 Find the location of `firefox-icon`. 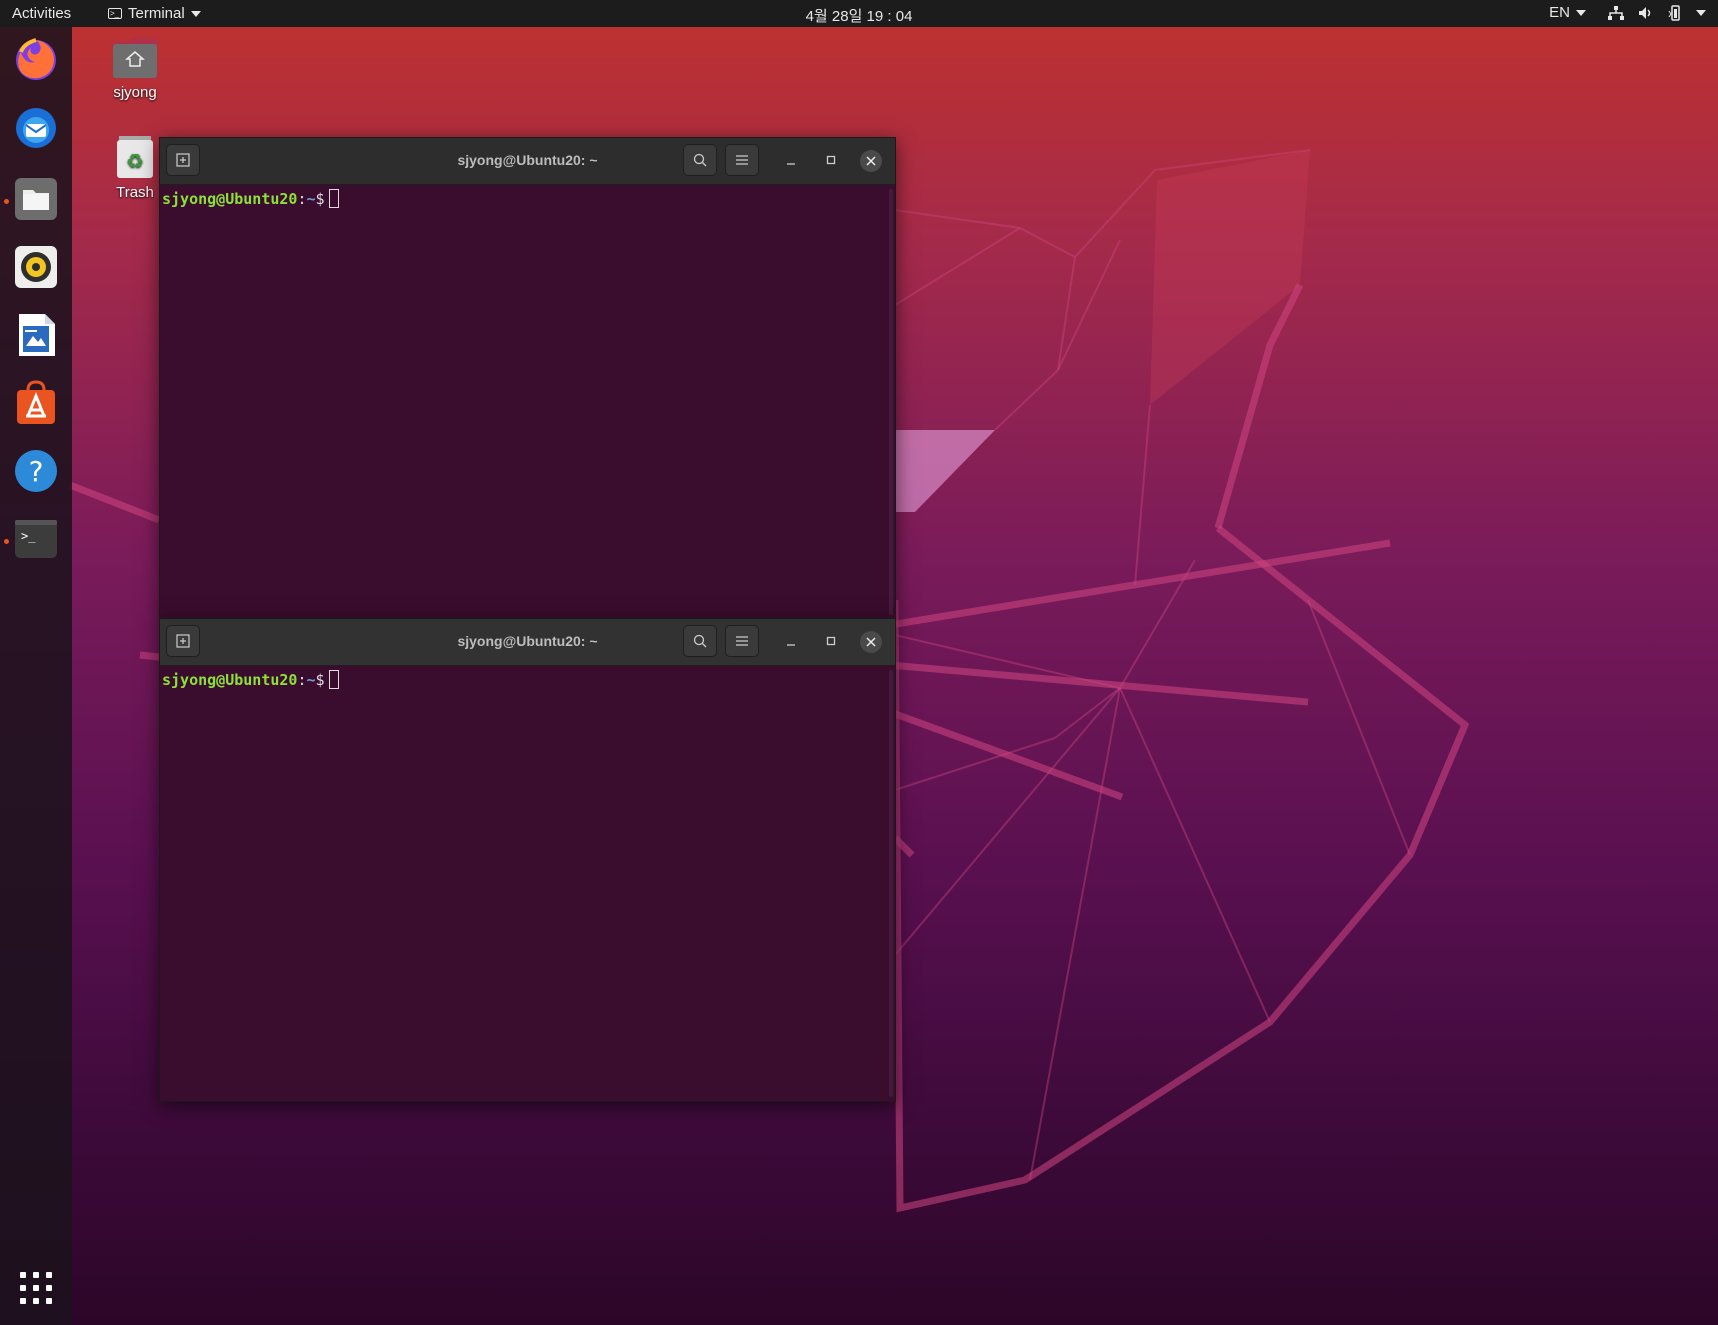

firefox-icon is located at coordinates (36, 59).